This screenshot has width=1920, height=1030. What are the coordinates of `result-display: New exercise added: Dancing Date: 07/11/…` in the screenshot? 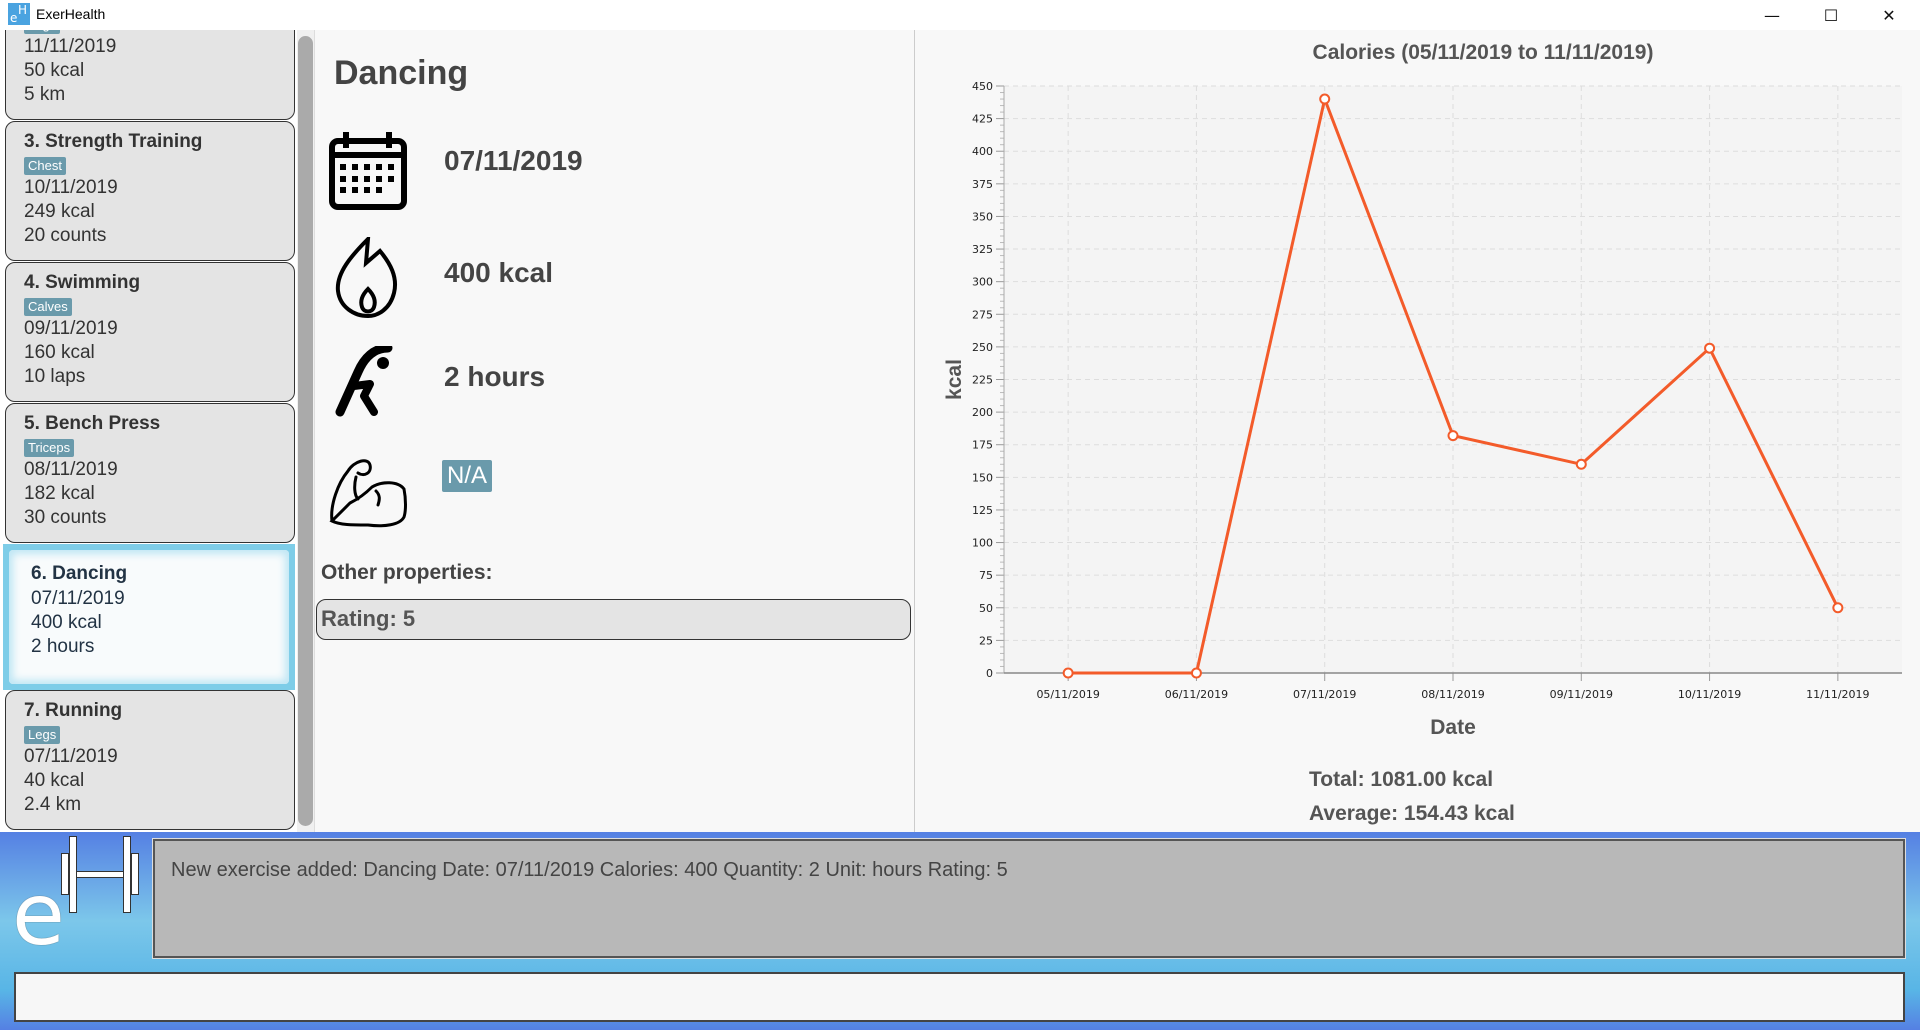 It's located at (1029, 898).